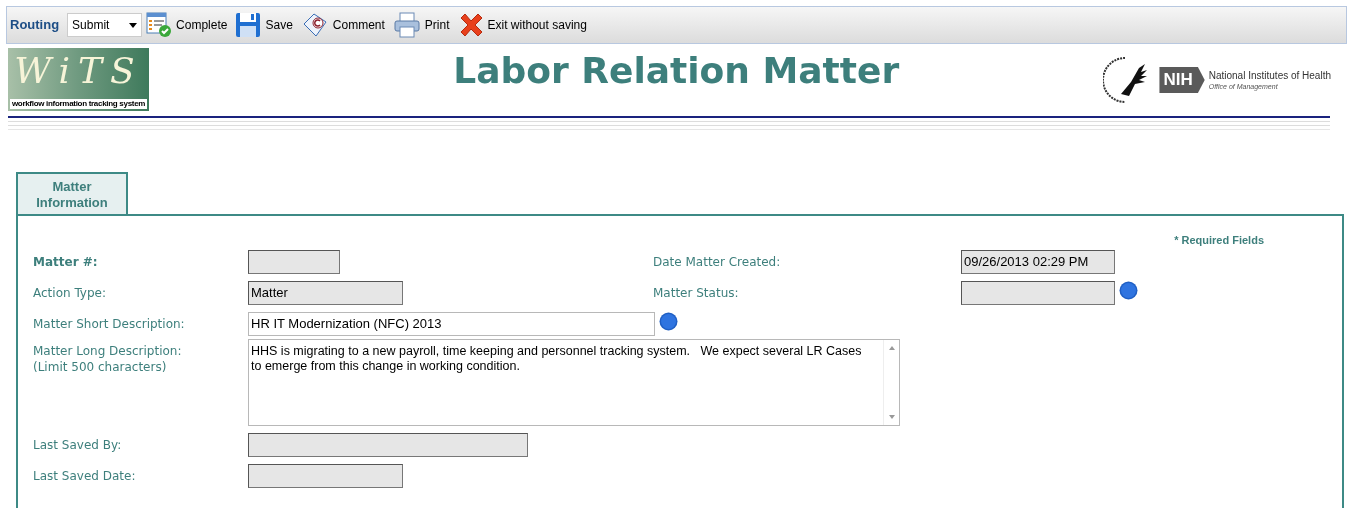 This screenshot has height=508, width=1353. What do you see at coordinates (1269, 75) in the screenshot?
I see `nih-name: National Institutes of Health` at bounding box center [1269, 75].